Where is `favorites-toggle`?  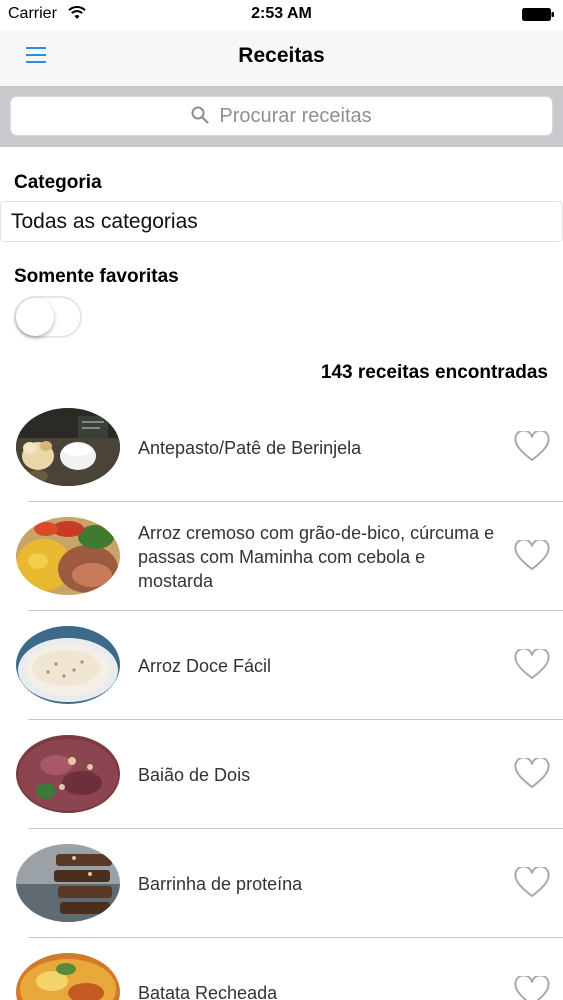 favorites-toggle is located at coordinates (48, 317).